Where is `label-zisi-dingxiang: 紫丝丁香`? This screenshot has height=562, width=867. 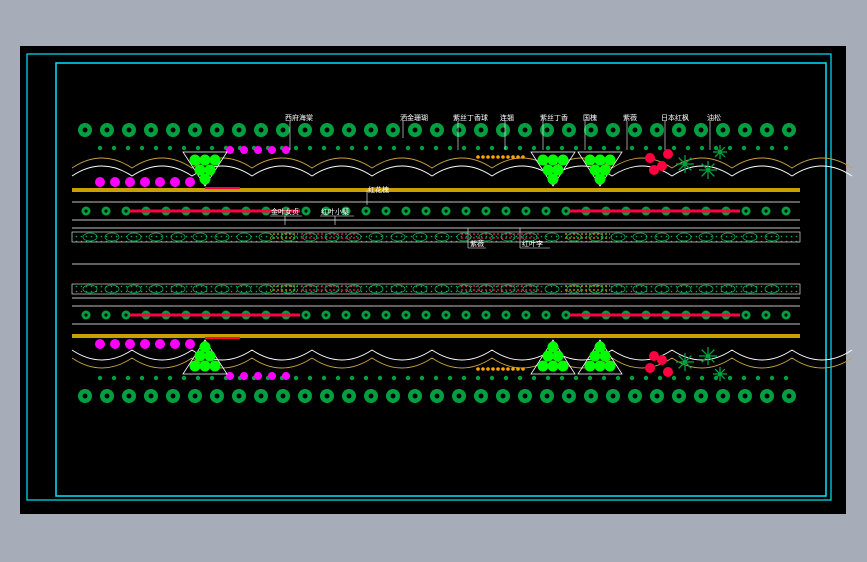
label-zisi-dingxiang: 紫丝丁香 is located at coordinates (554, 117).